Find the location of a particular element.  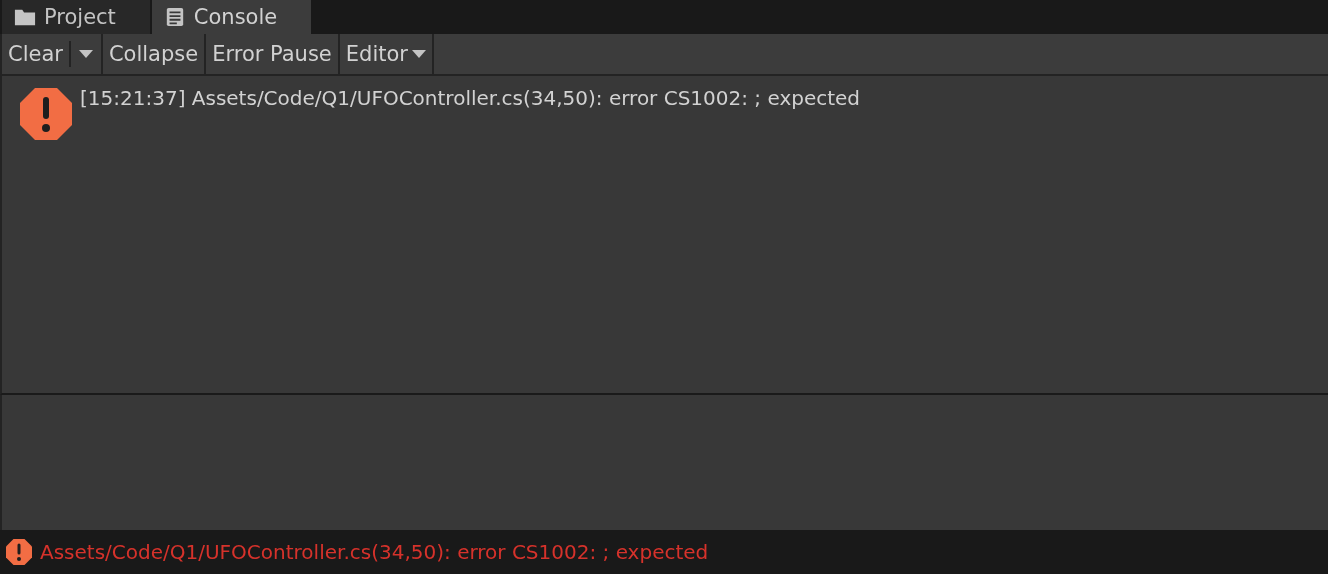

folder-icon is located at coordinates (25, 17).